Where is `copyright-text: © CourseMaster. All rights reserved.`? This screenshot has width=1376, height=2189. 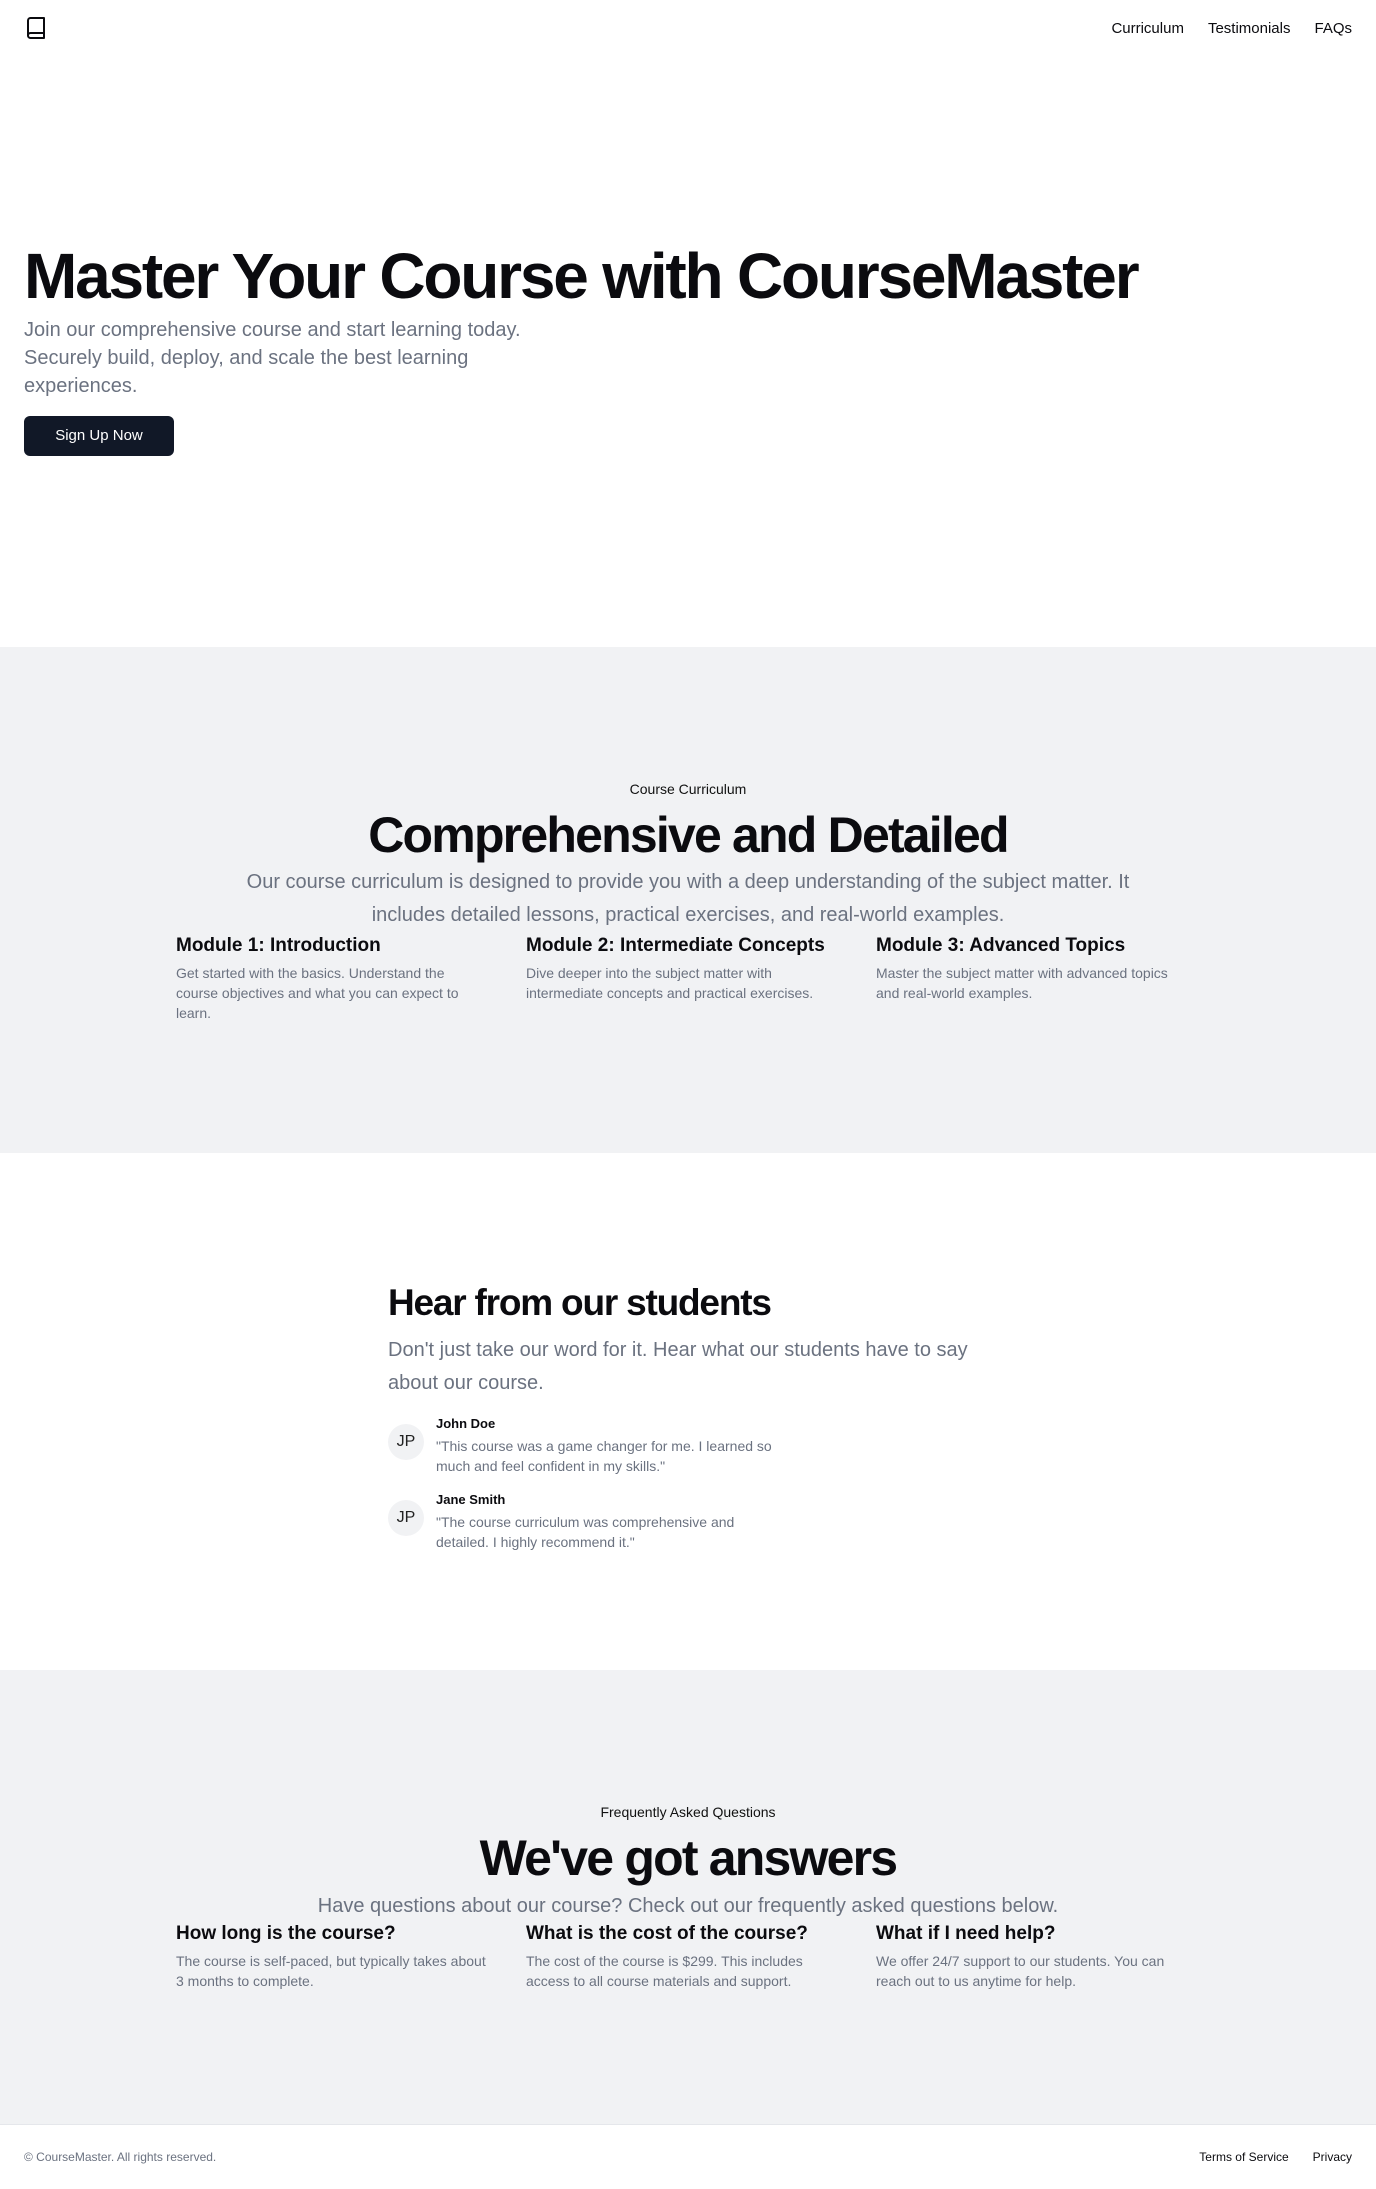
copyright-text: © CourseMaster. All rights reserved. is located at coordinates (120, 2157).